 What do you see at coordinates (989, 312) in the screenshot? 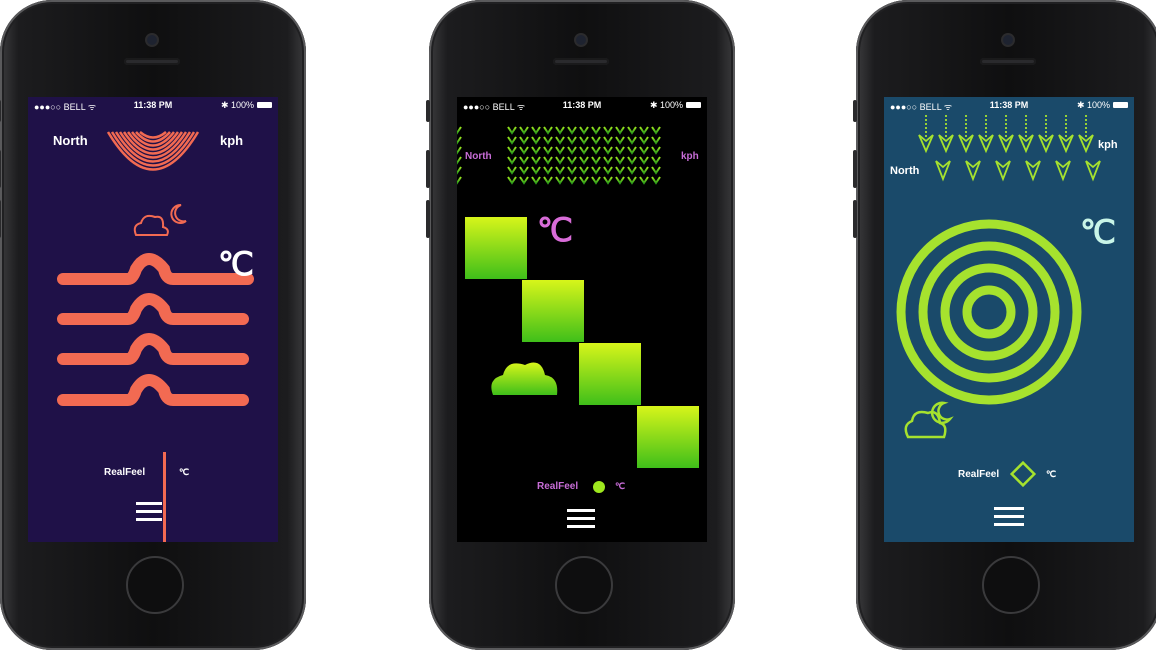
I see `temperature-rings` at bounding box center [989, 312].